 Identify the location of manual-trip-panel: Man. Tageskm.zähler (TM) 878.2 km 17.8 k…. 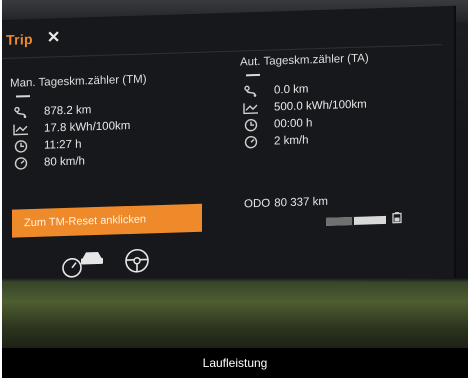
(115, 121).